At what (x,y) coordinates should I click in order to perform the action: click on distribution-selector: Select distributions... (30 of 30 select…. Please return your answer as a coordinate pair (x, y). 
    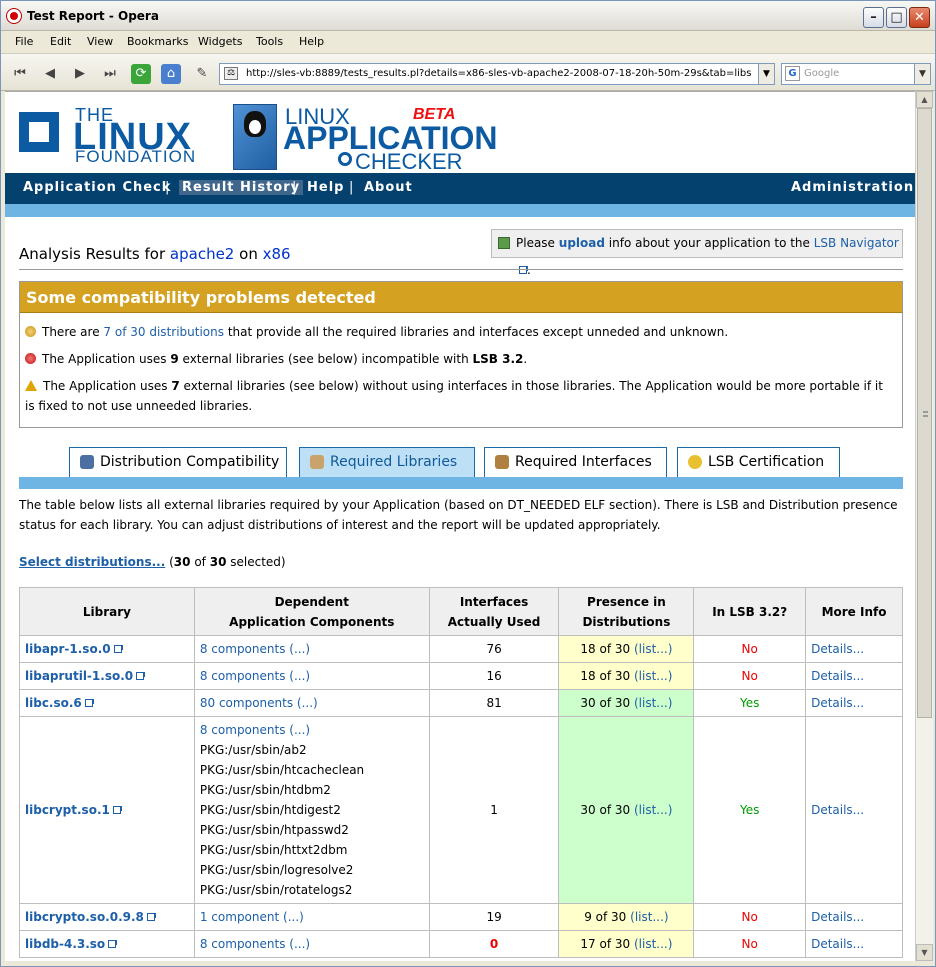
    Looking at the image, I should click on (152, 562).